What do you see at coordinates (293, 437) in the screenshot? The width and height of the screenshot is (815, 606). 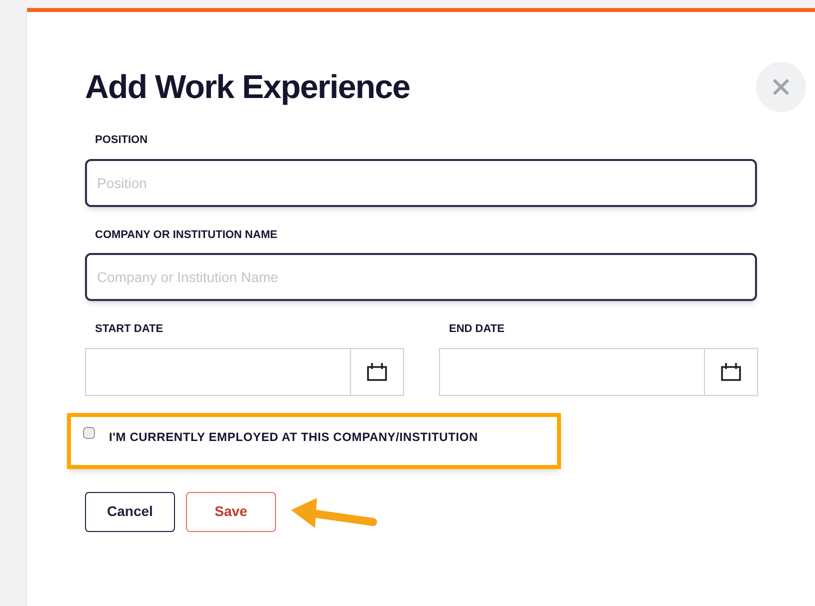 I see `checkbox-label: I'M CURRENTLY EMPLOYED AT THIS COMPANY/INSTITUTION` at bounding box center [293, 437].